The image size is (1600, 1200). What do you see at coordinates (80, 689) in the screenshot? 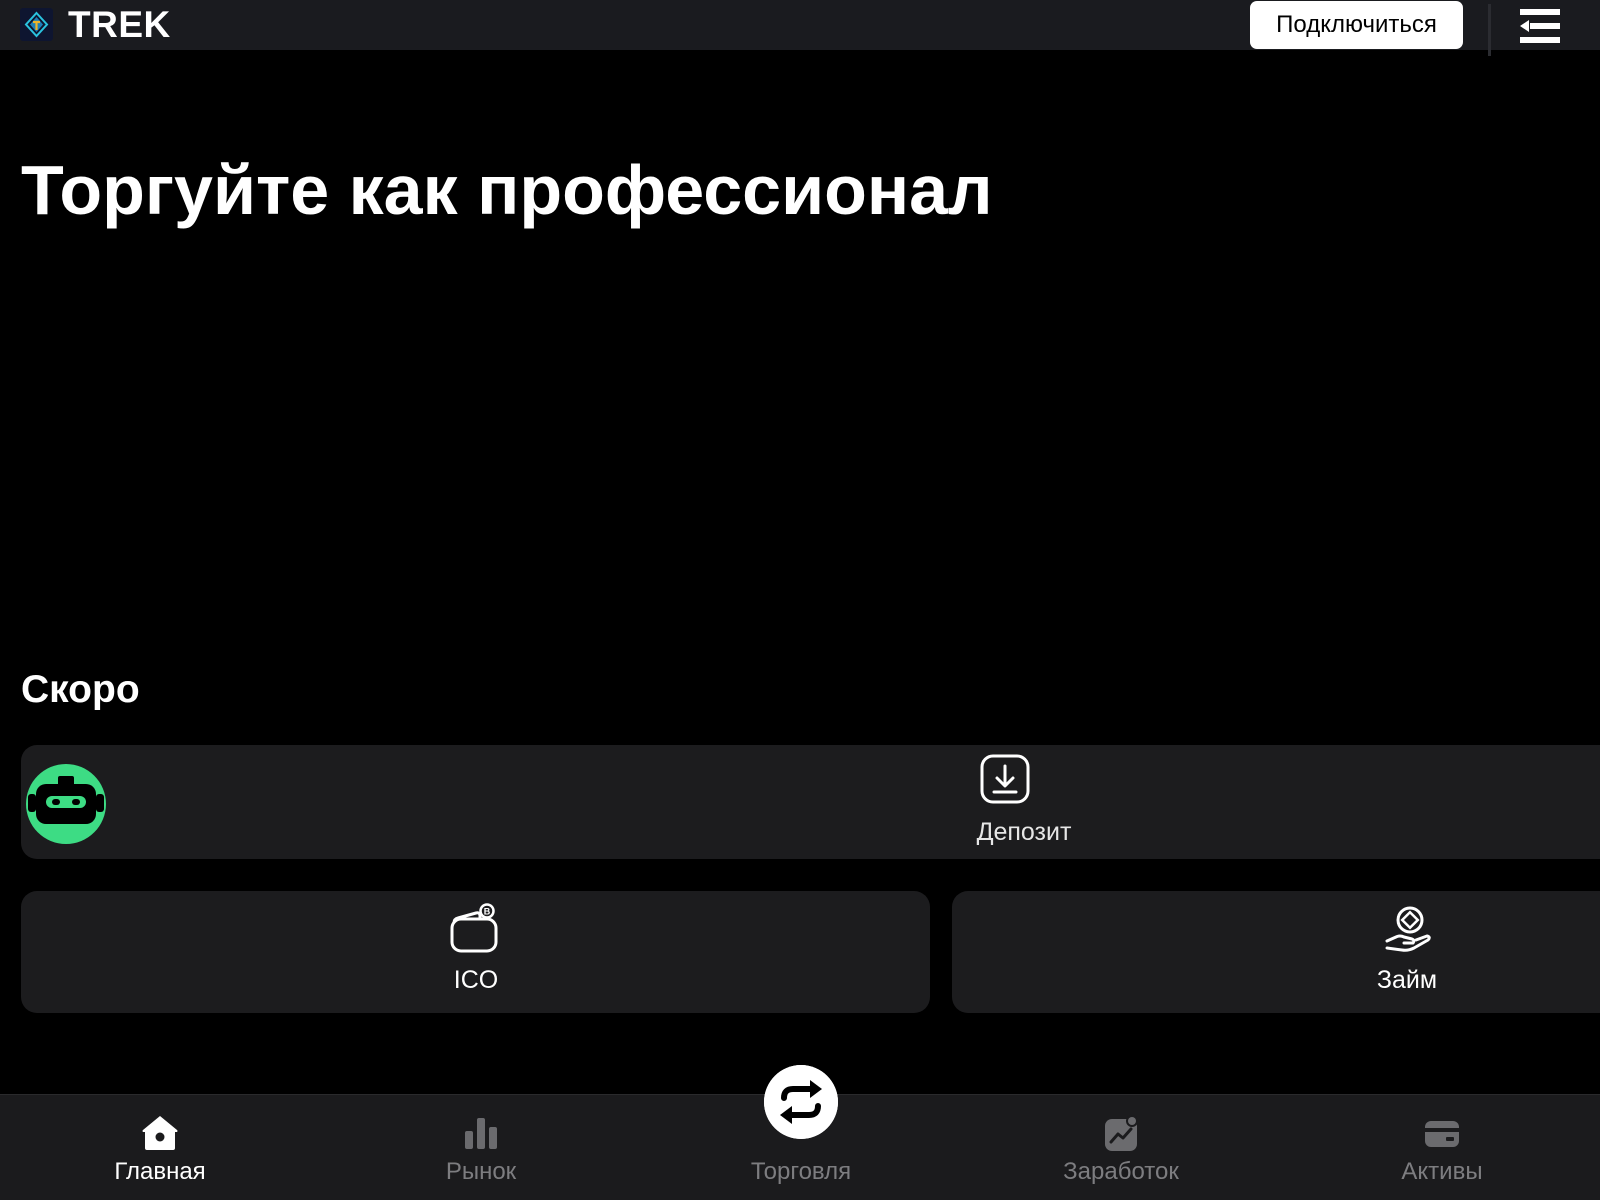
I see `soon-section-title: Скоро` at bounding box center [80, 689].